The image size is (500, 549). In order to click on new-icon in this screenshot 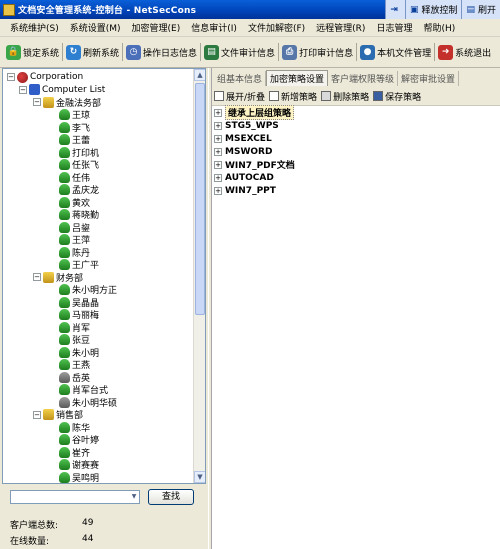, I will do `click(274, 96)`.